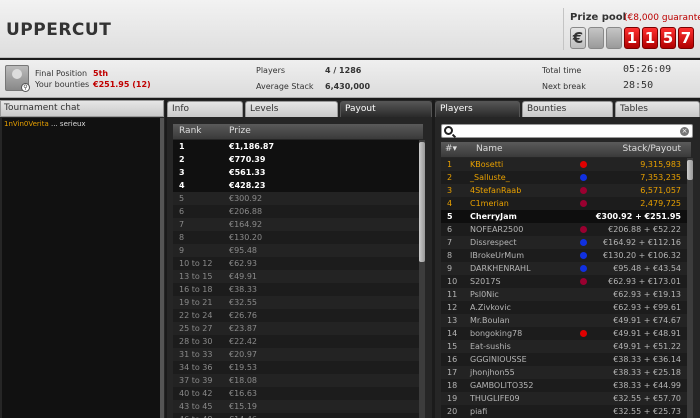 The height and width of the screenshot is (418, 700). Describe the element at coordinates (564, 177) in the screenshot. I see `player-row: 2 _Salluste_ 7,353,235` at that location.